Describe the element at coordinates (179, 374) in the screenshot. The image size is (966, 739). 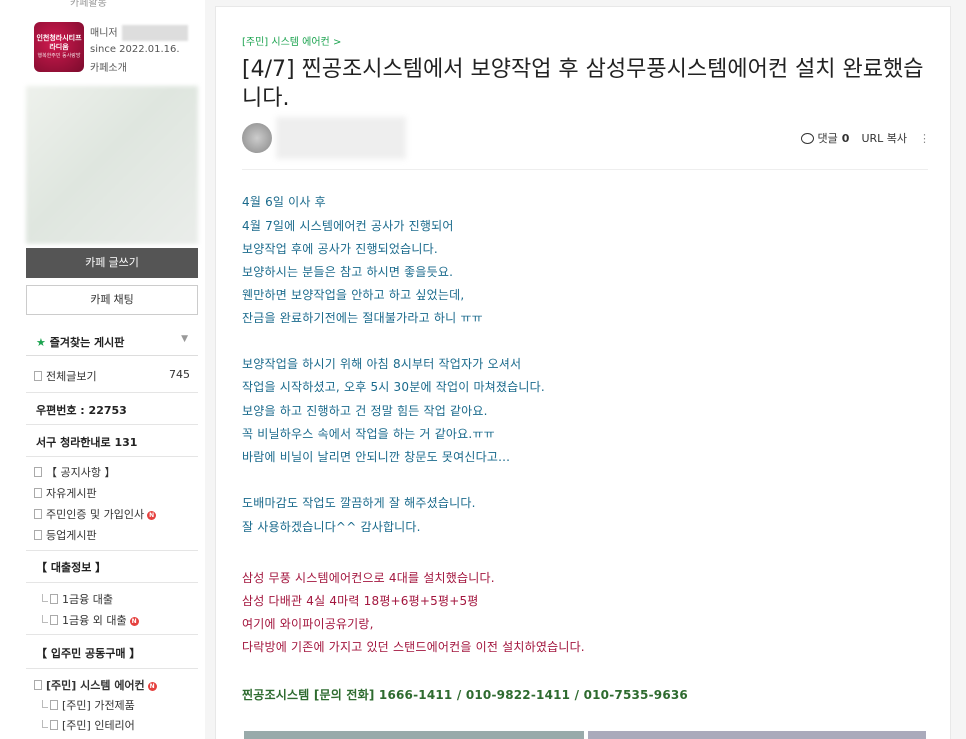
I see `all-posts-count: 745` at that location.